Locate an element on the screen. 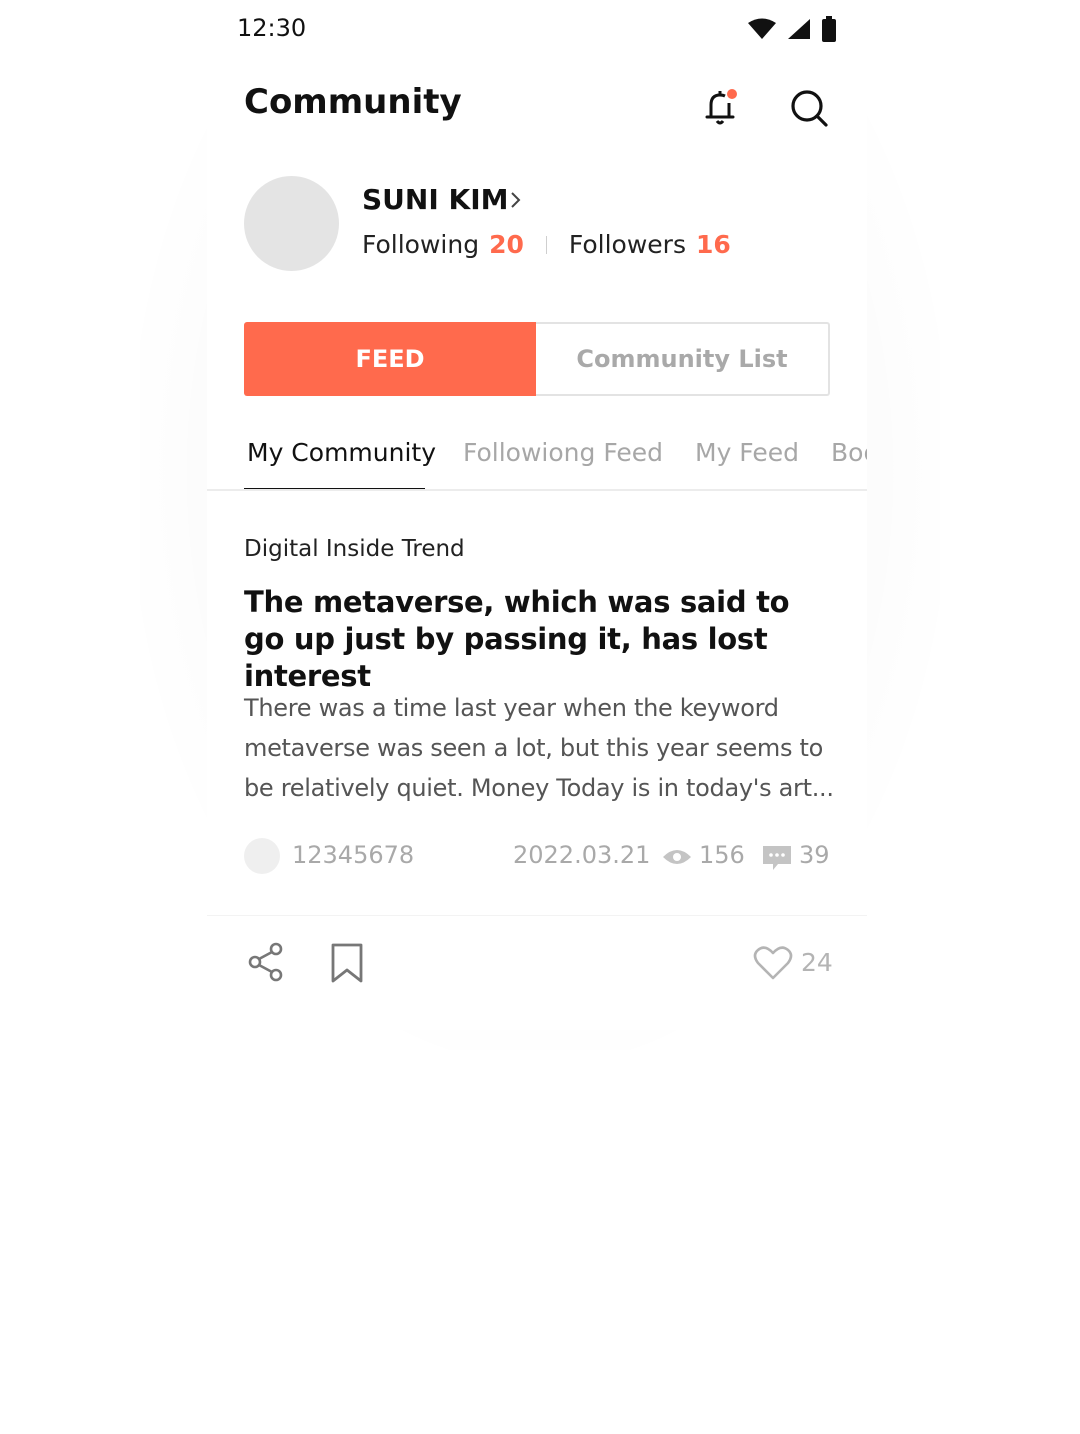 The height and width of the screenshot is (1434, 1080). author-name: 12345678 is located at coordinates (353, 855).